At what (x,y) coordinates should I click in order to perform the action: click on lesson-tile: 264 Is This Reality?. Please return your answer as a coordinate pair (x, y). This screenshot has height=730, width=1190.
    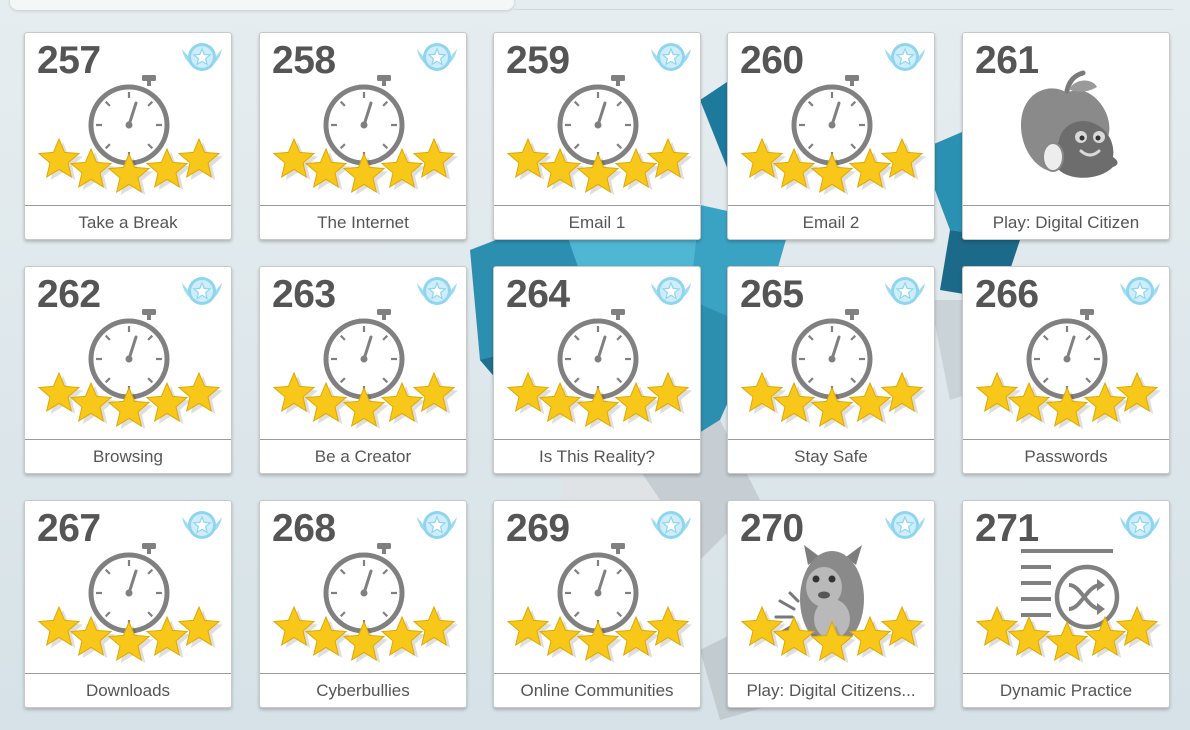
    Looking at the image, I should click on (597, 370).